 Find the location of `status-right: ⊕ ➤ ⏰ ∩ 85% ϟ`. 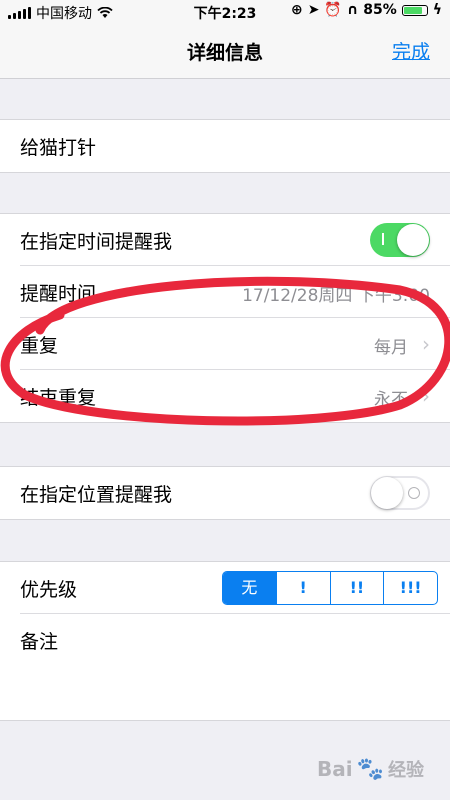

status-right: ⊕ ➤ ⏰ ∩ 85% ϟ is located at coordinates (366, 10).